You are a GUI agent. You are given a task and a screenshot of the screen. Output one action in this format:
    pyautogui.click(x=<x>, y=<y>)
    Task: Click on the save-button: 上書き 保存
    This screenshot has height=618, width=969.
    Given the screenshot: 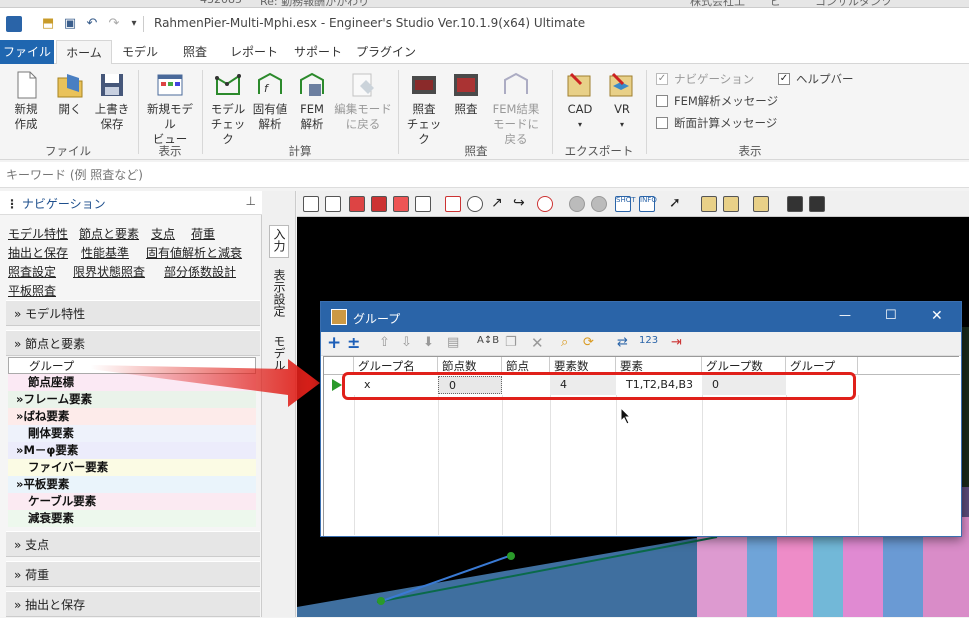 What is the action you would take?
    pyautogui.click(x=112, y=101)
    